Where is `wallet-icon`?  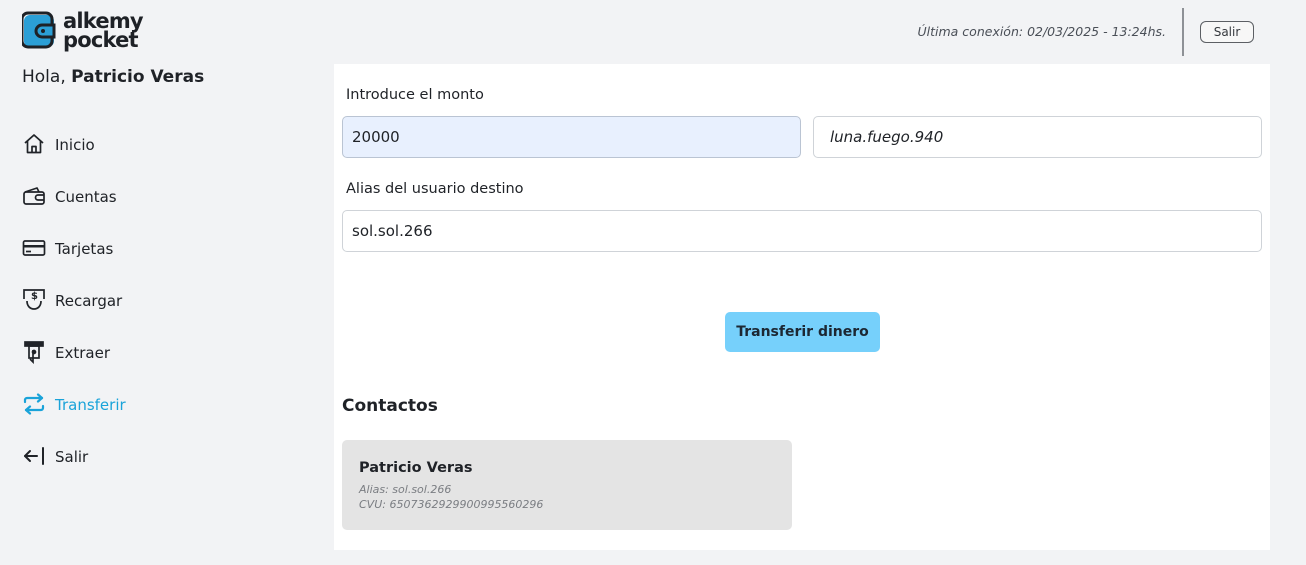
wallet-icon is located at coordinates (34, 196).